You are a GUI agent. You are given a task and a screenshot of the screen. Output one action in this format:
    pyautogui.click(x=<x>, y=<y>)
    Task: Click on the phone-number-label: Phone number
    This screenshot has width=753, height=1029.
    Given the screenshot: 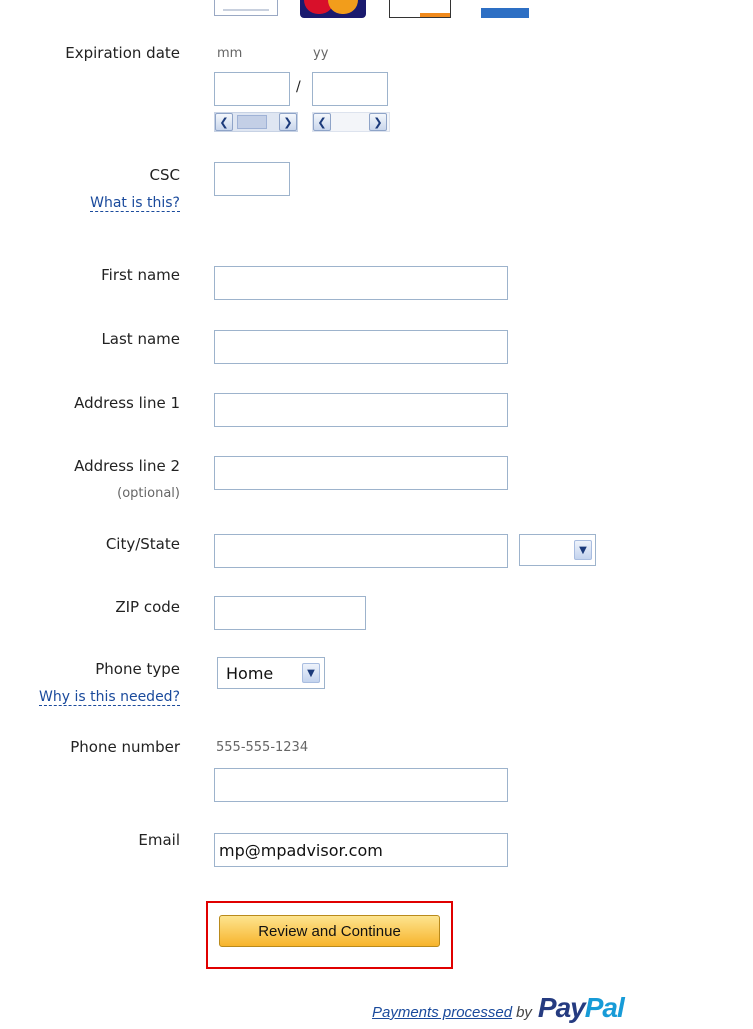 What is the action you would take?
    pyautogui.click(x=125, y=747)
    